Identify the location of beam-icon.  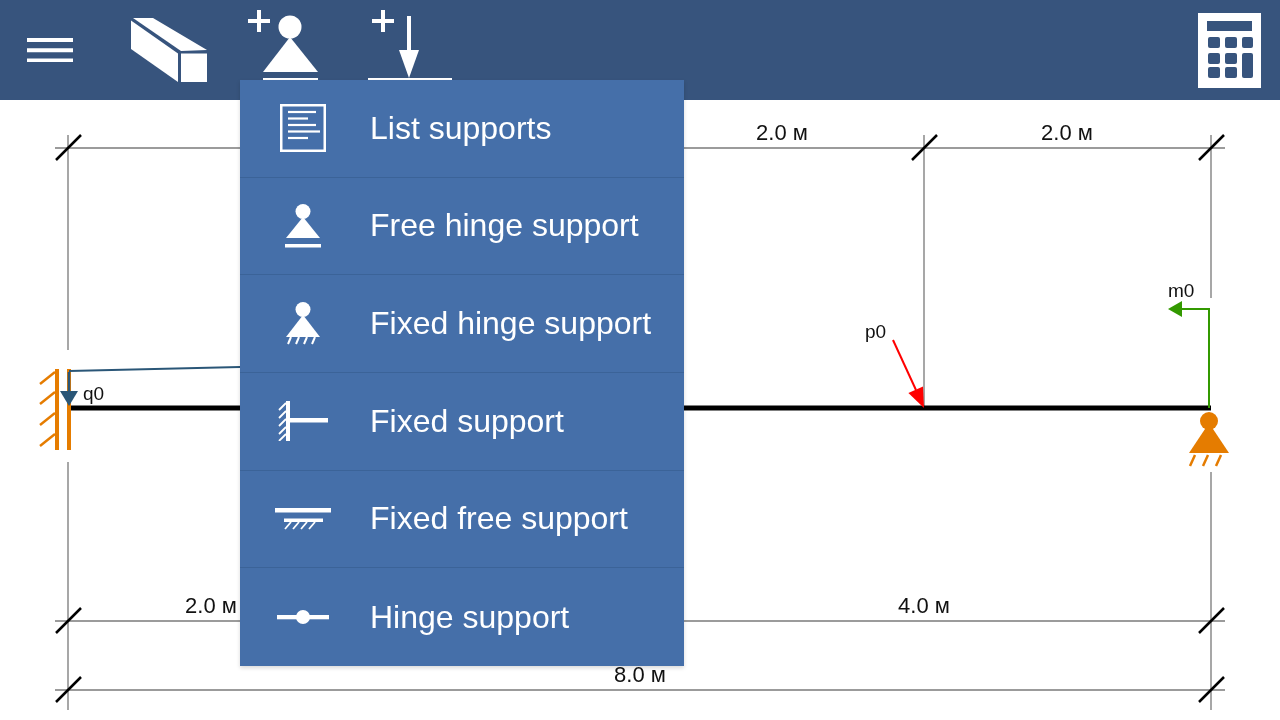
(169, 50).